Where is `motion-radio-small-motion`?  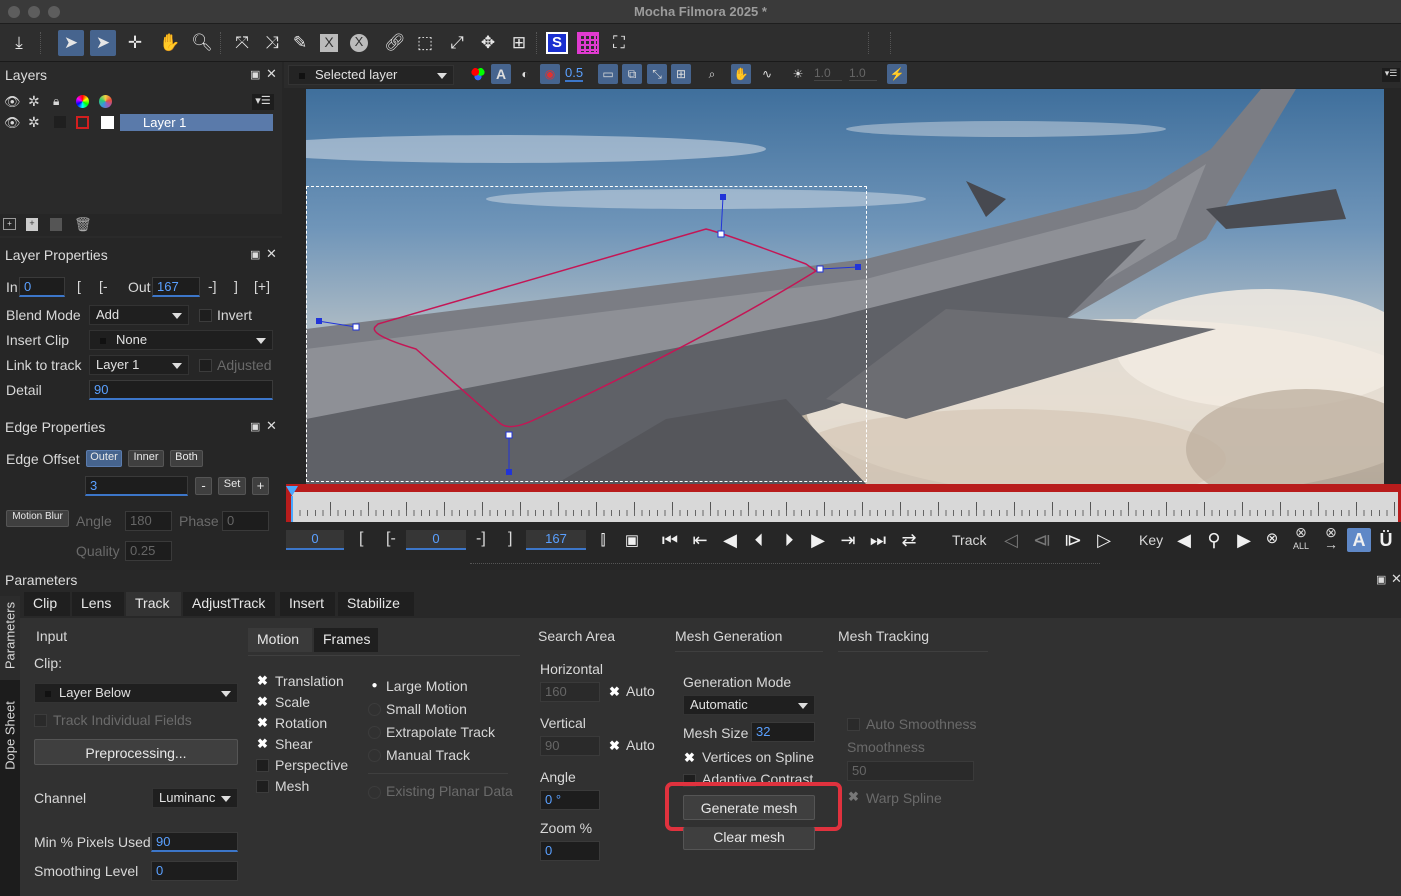
motion-radio-small-motion is located at coordinates (374, 709).